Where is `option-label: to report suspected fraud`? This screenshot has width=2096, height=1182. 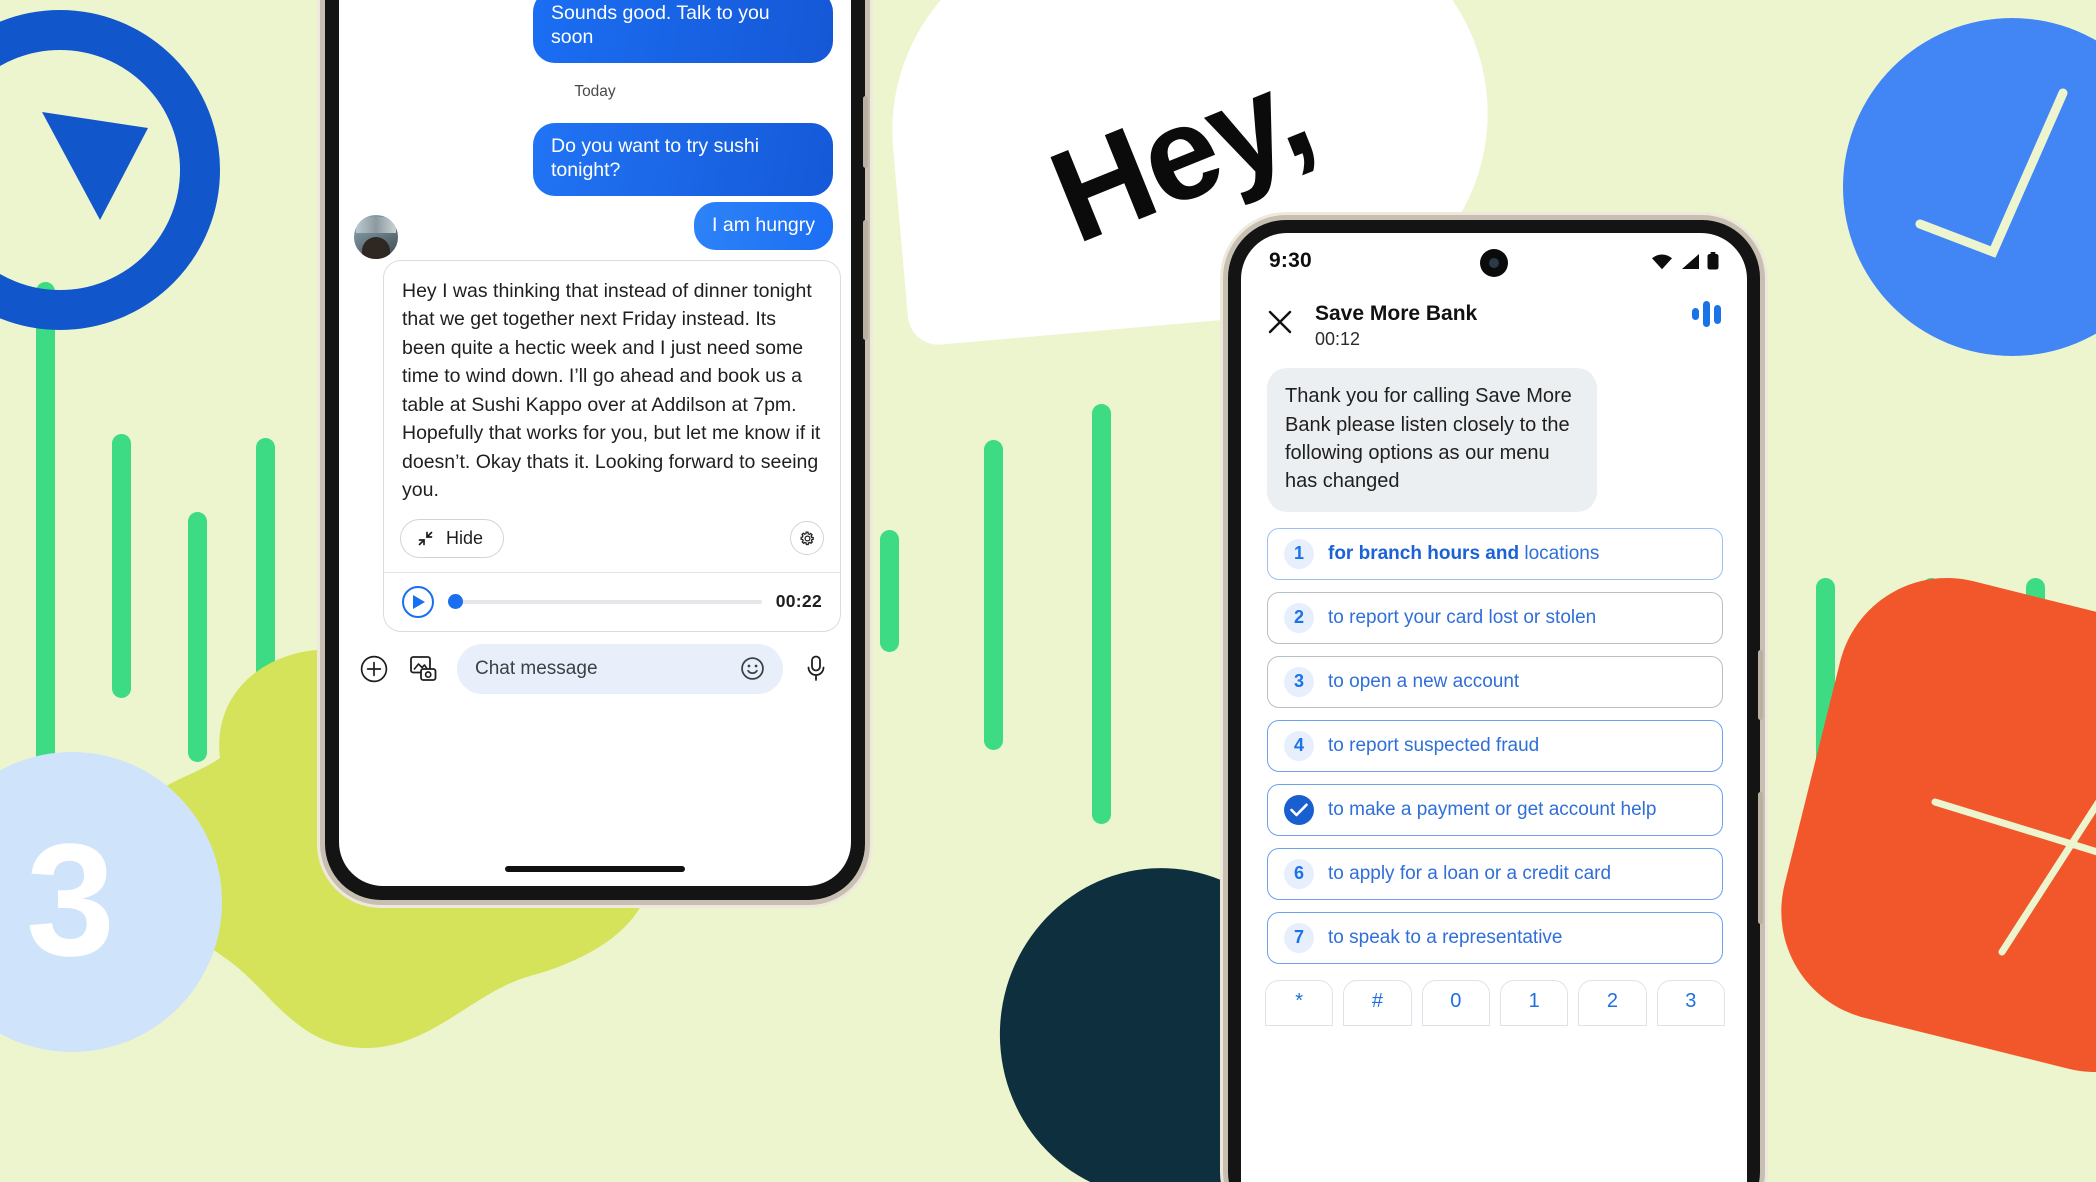 option-label: to report suspected fraud is located at coordinates (1434, 745).